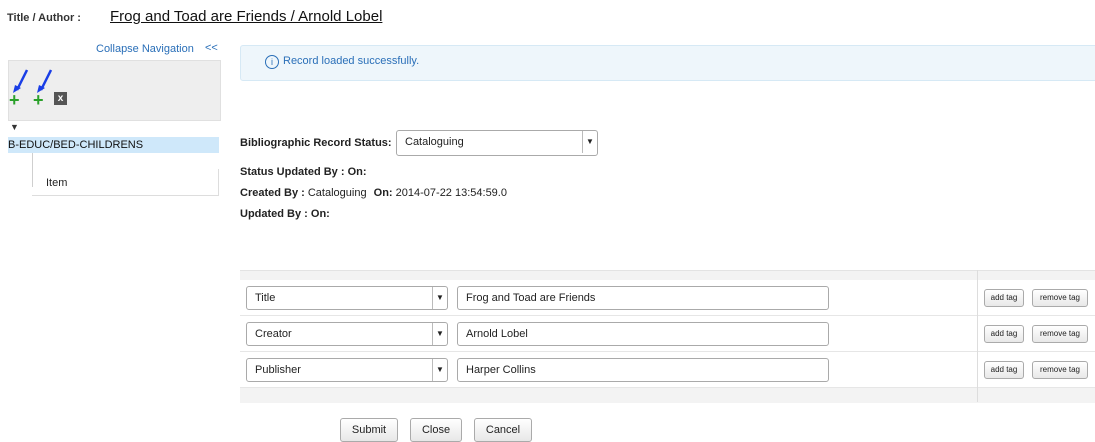 Image resolution: width=1095 pixels, height=442 pixels. Describe the element at coordinates (503, 430) in the screenshot. I see `cancel-button: Cancel` at that location.